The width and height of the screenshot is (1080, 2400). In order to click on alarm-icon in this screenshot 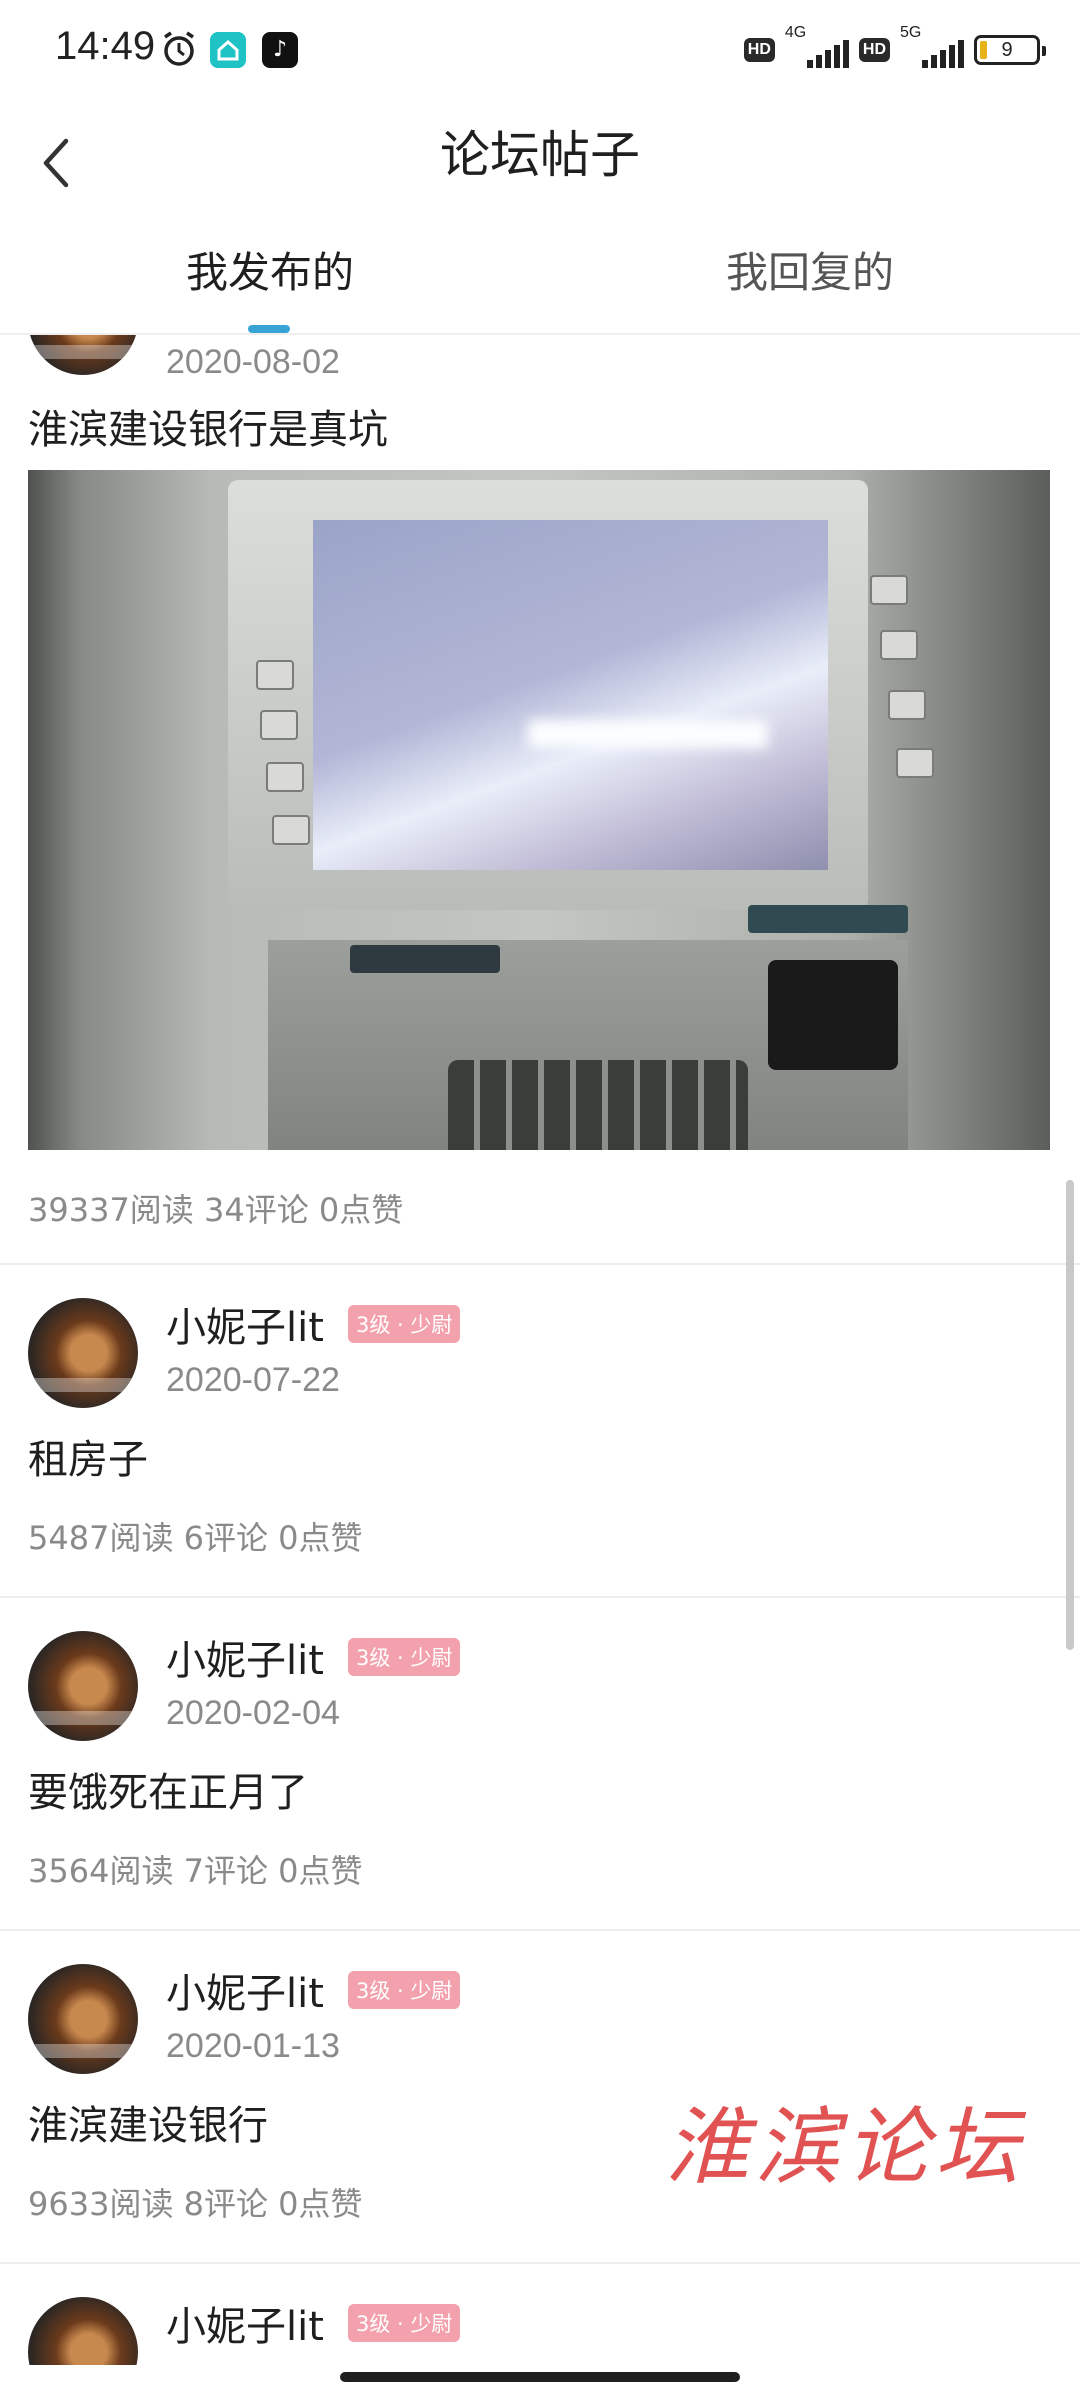, I will do `click(179, 48)`.